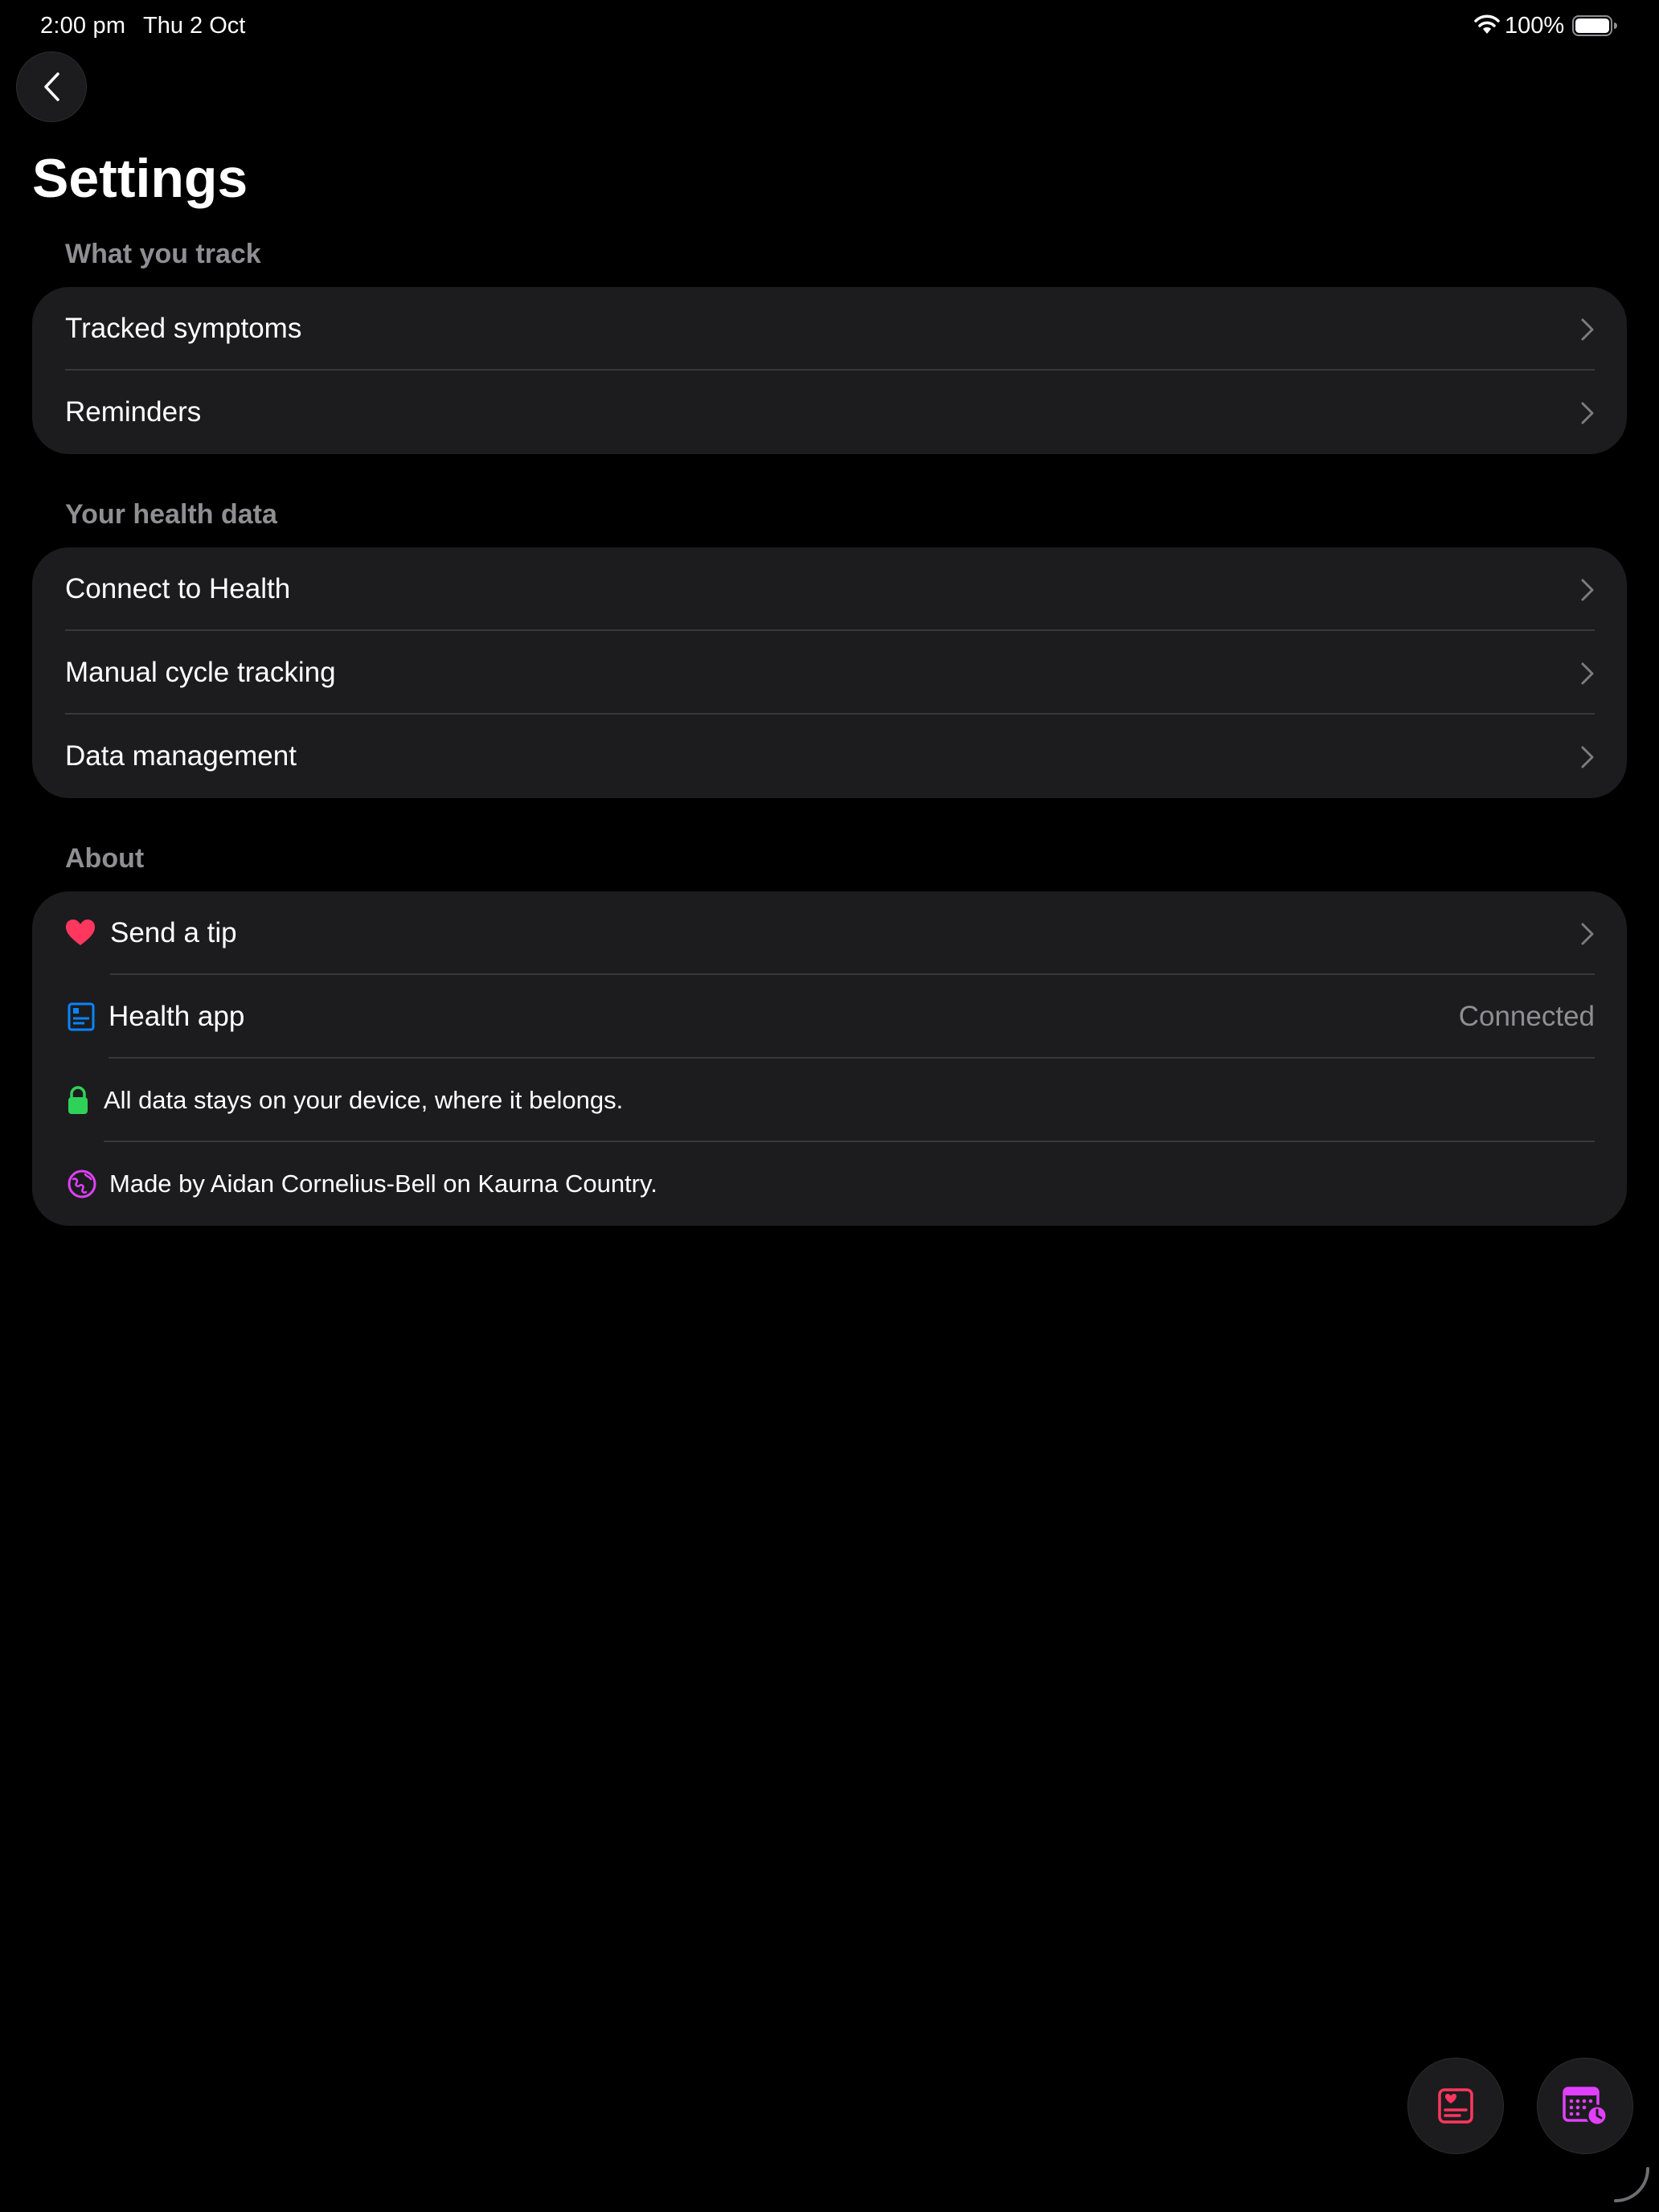 This screenshot has height=2212, width=1659. Describe the element at coordinates (78, 1100) in the screenshot. I see `lock-icon` at that location.